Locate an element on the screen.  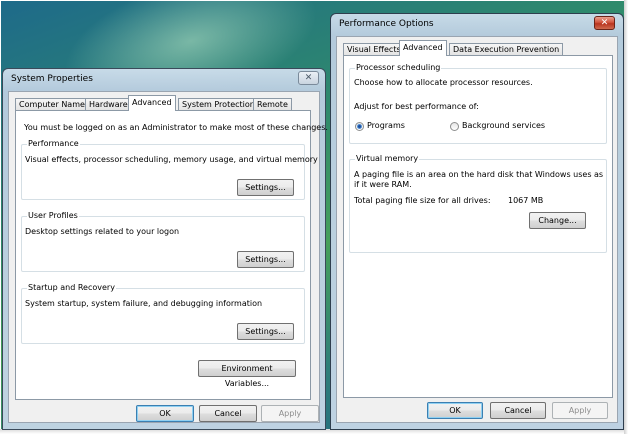
background-services-radio-label: Background services is located at coordinates (503, 126).